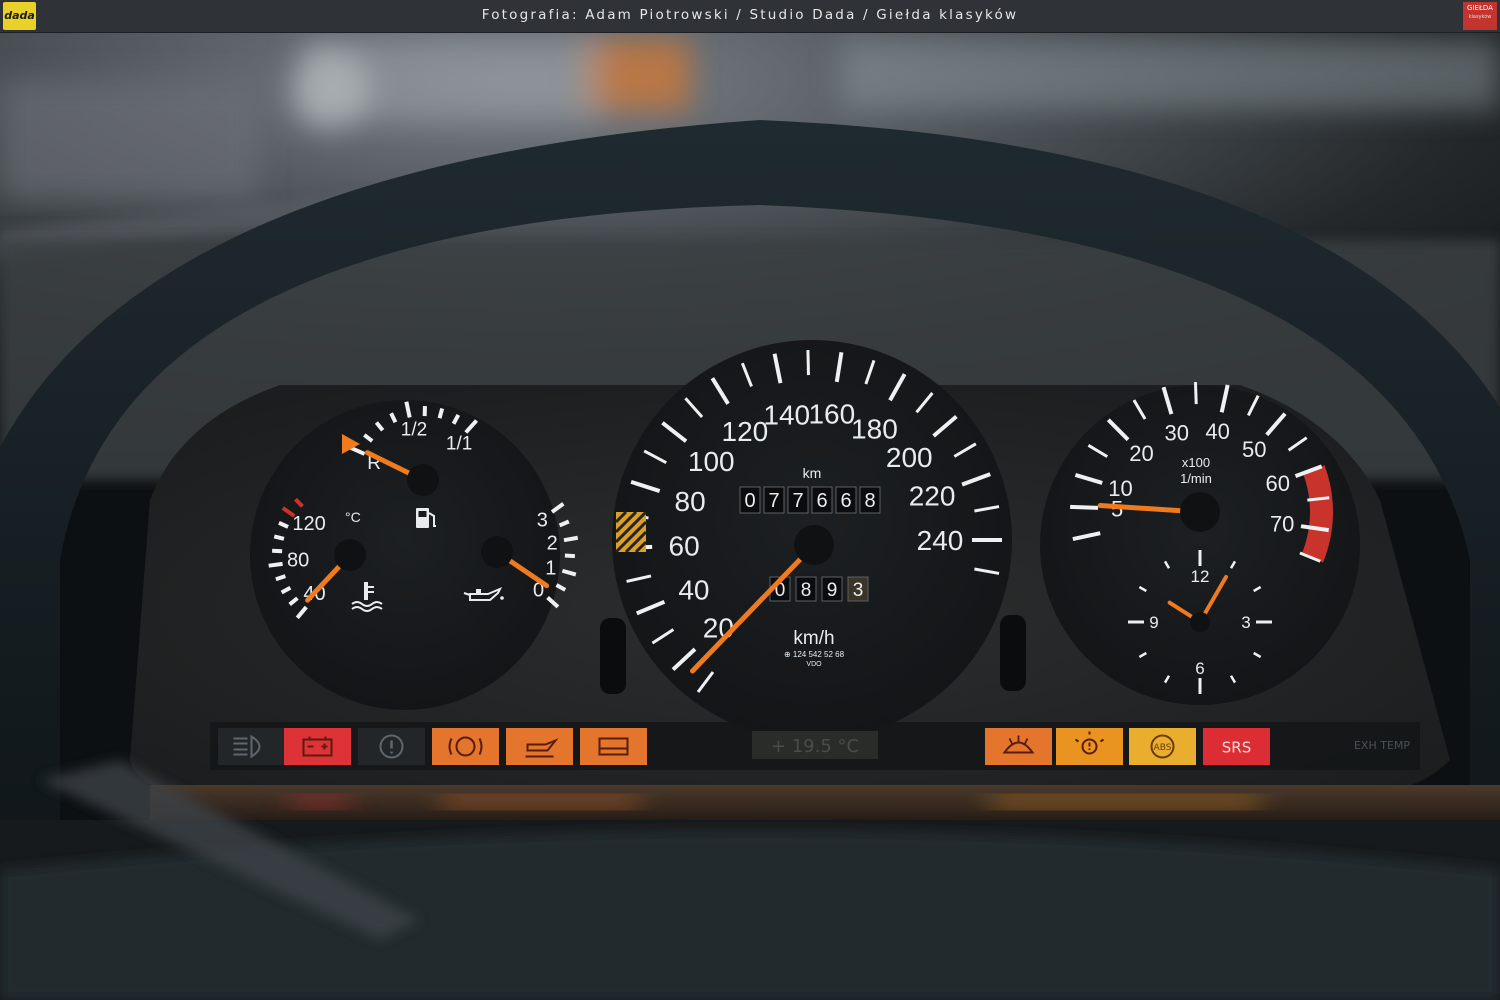  What do you see at coordinates (690, 501) in the screenshot?
I see `speed-label: 80` at bounding box center [690, 501].